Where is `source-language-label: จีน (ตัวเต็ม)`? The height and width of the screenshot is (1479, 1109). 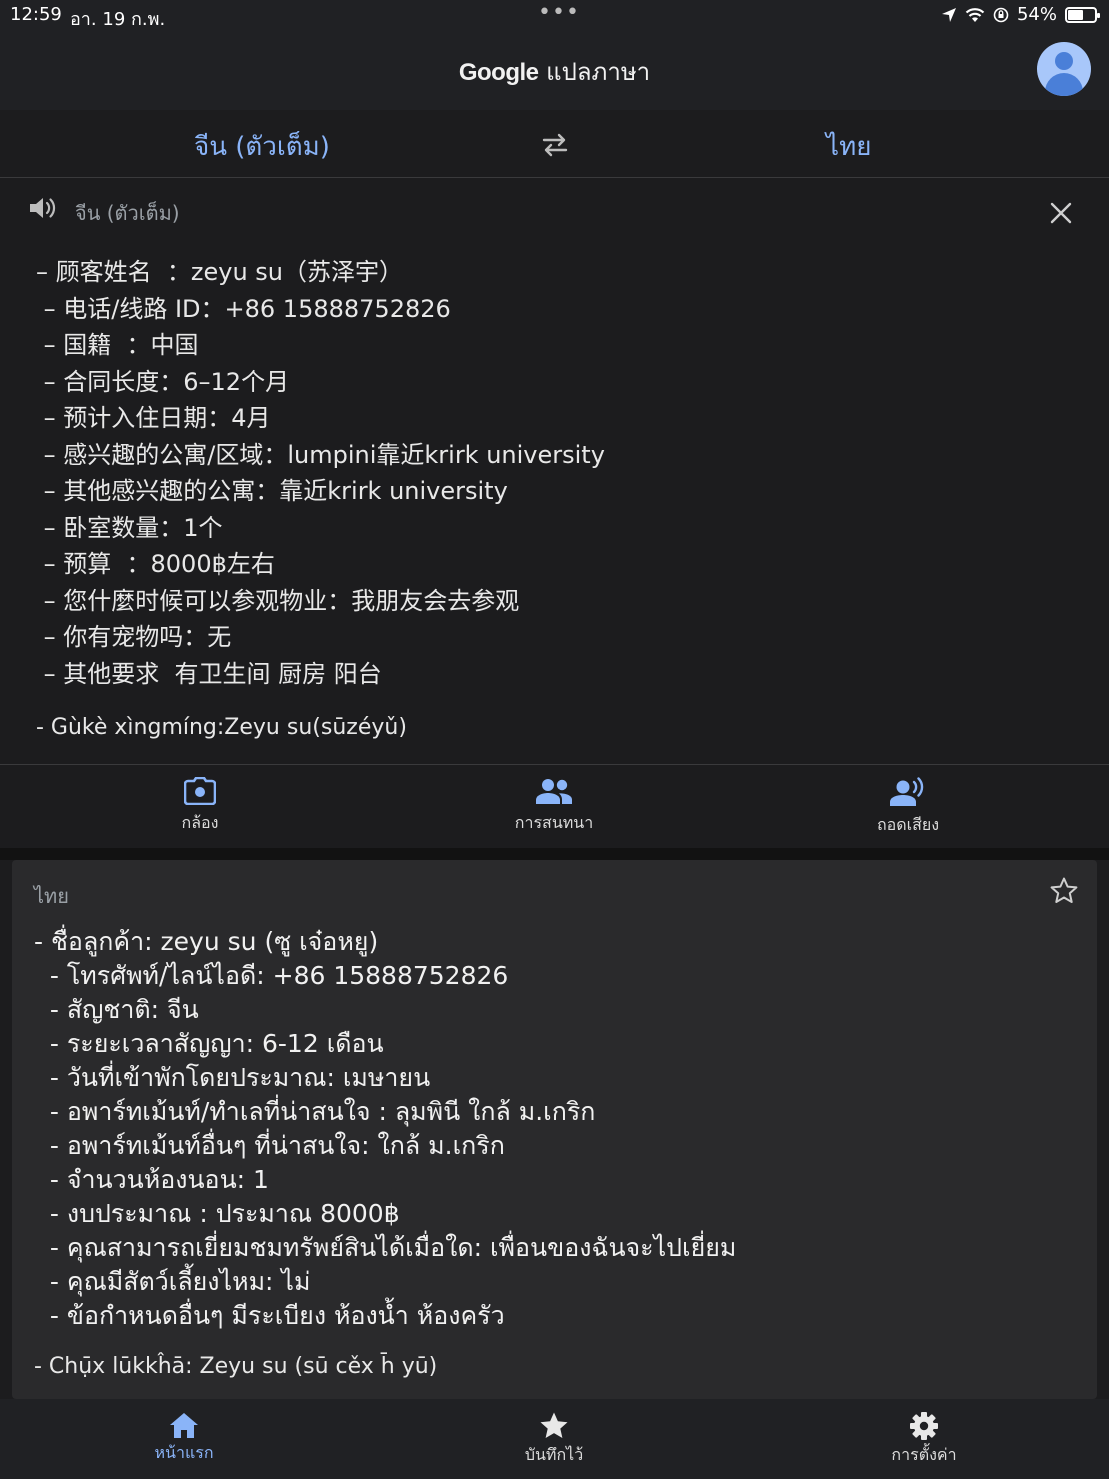
source-language-label: จีน (ตัวเต็ม) is located at coordinates (127, 213).